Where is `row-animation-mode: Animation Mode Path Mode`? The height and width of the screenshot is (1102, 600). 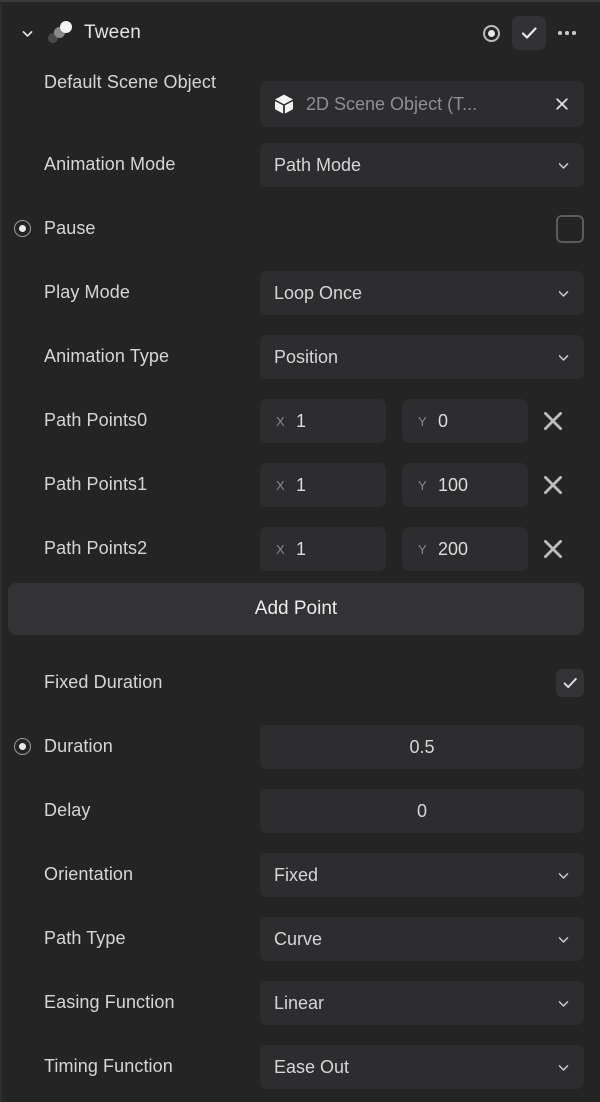
row-animation-mode: Animation Mode Path Mode is located at coordinates (300, 165).